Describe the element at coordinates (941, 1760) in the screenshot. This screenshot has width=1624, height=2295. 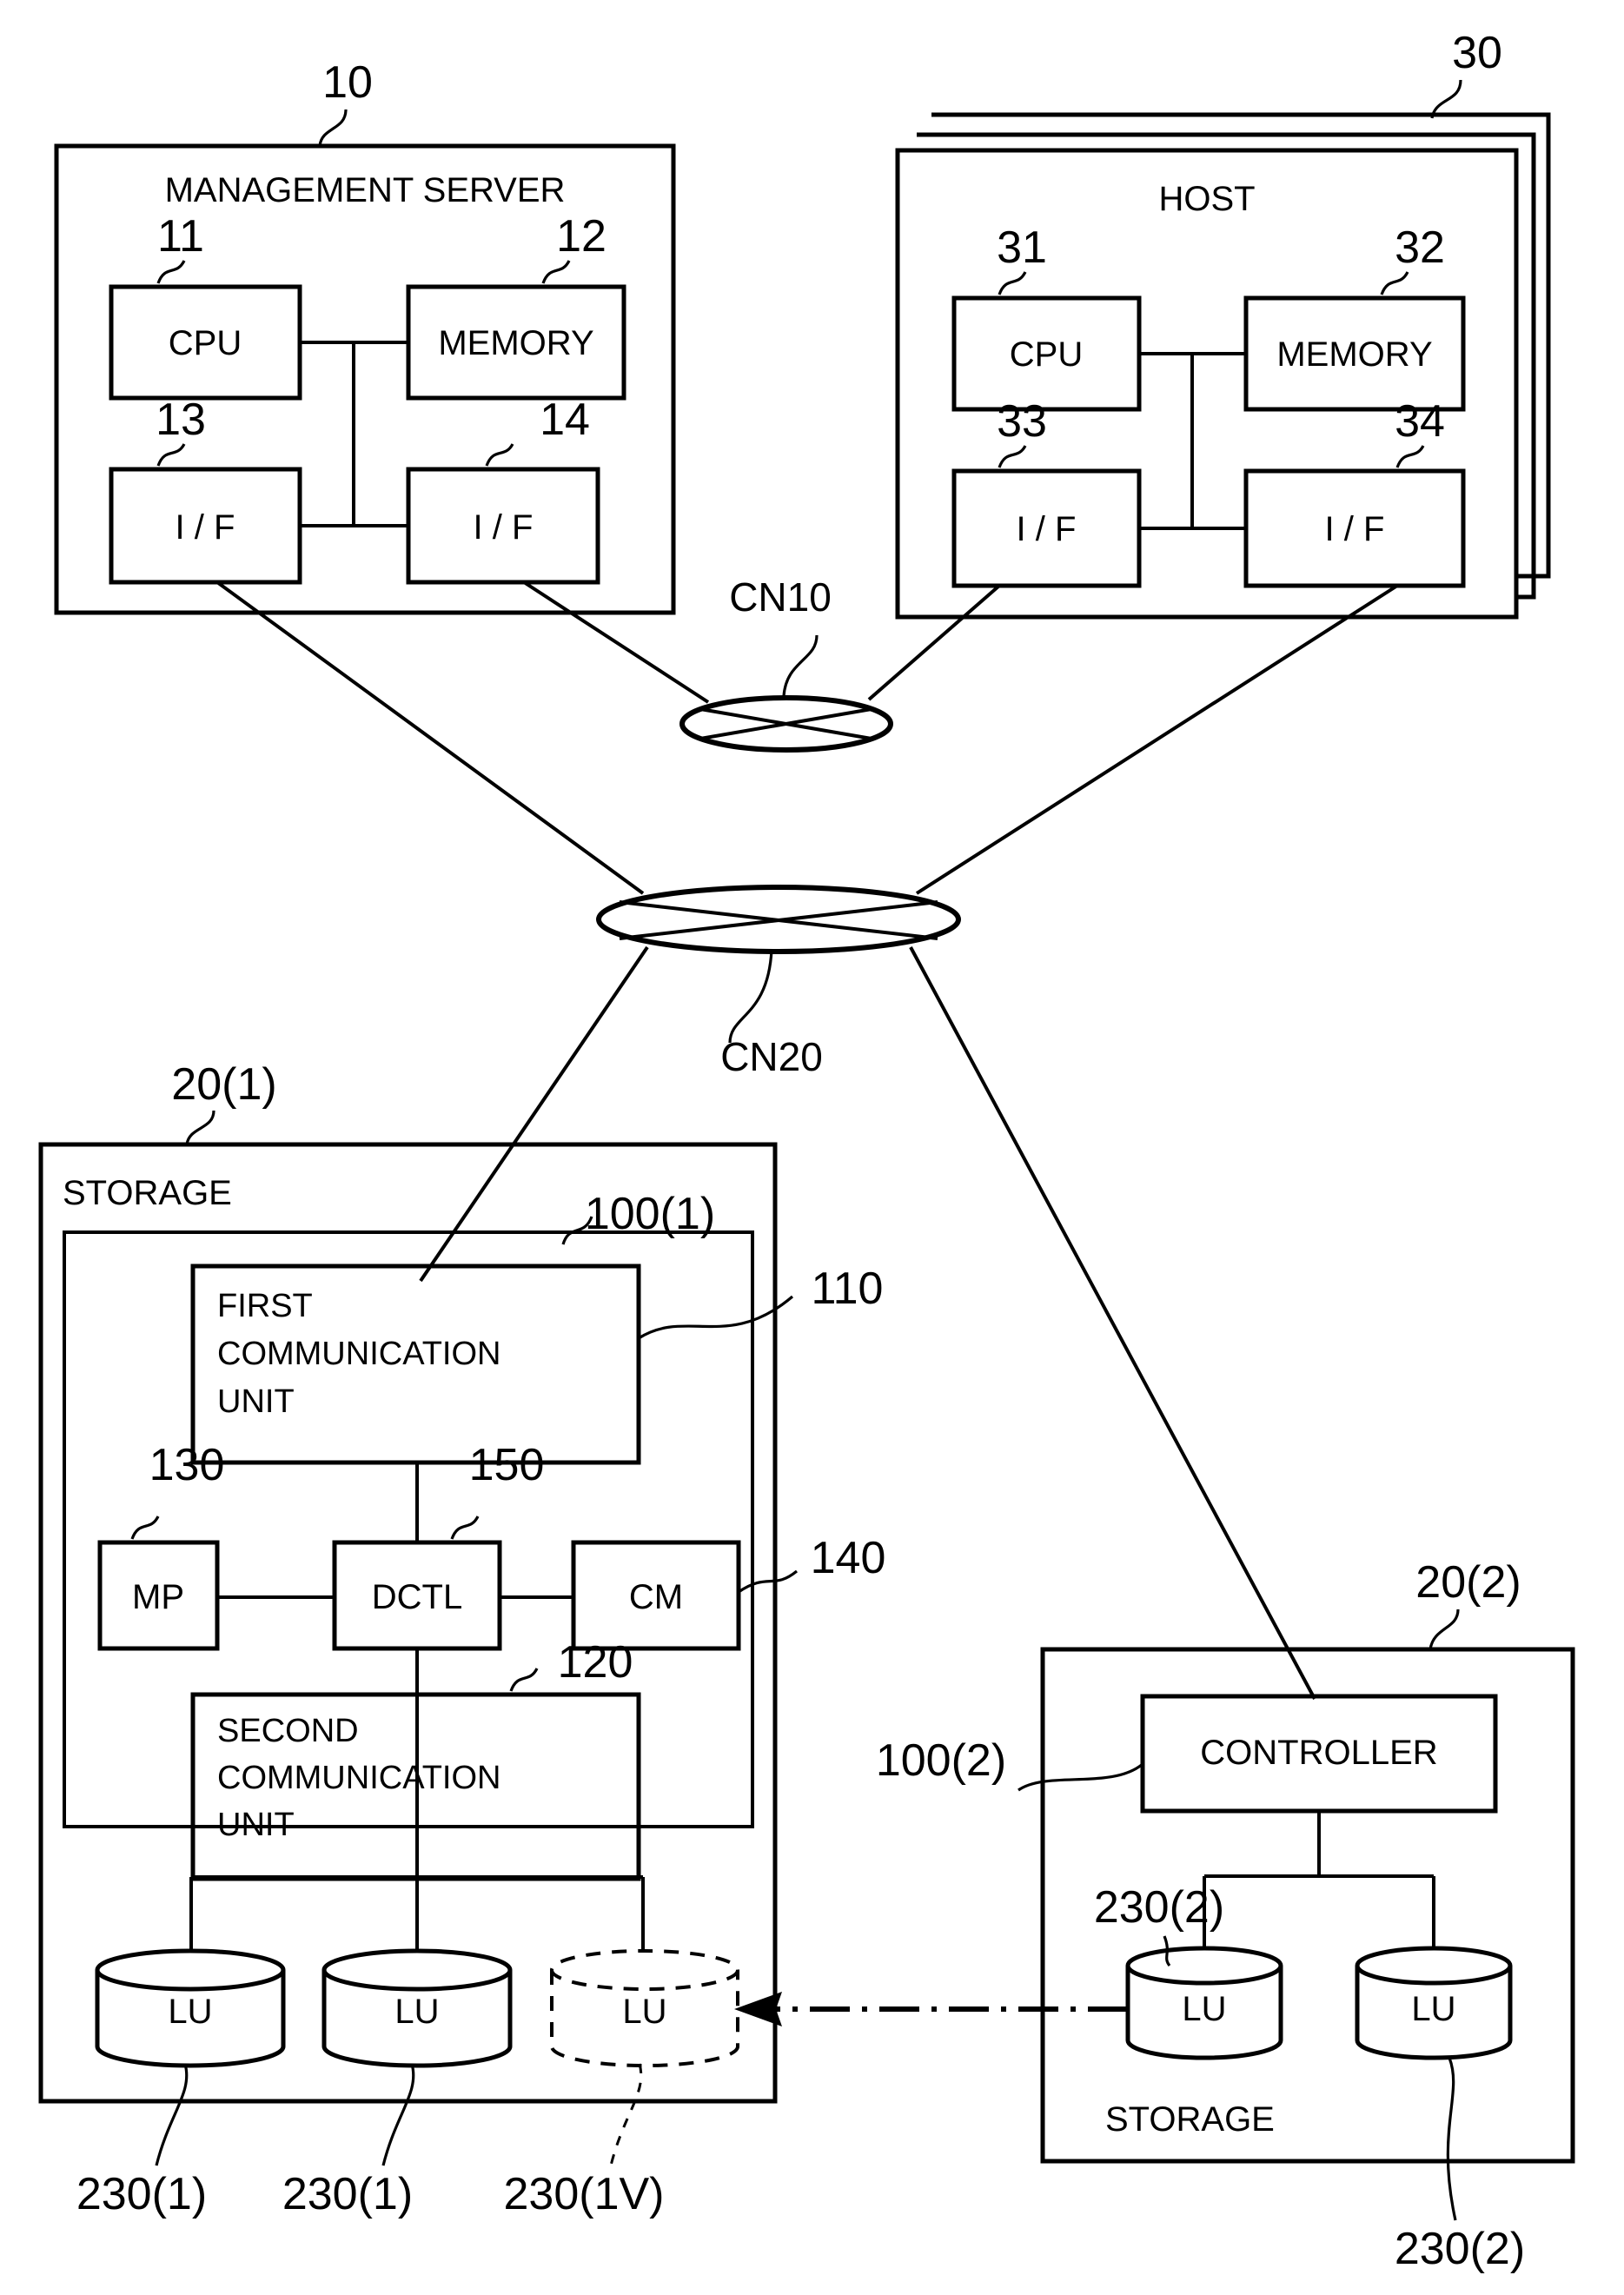
I see `controller-ref: 100(2)` at that location.